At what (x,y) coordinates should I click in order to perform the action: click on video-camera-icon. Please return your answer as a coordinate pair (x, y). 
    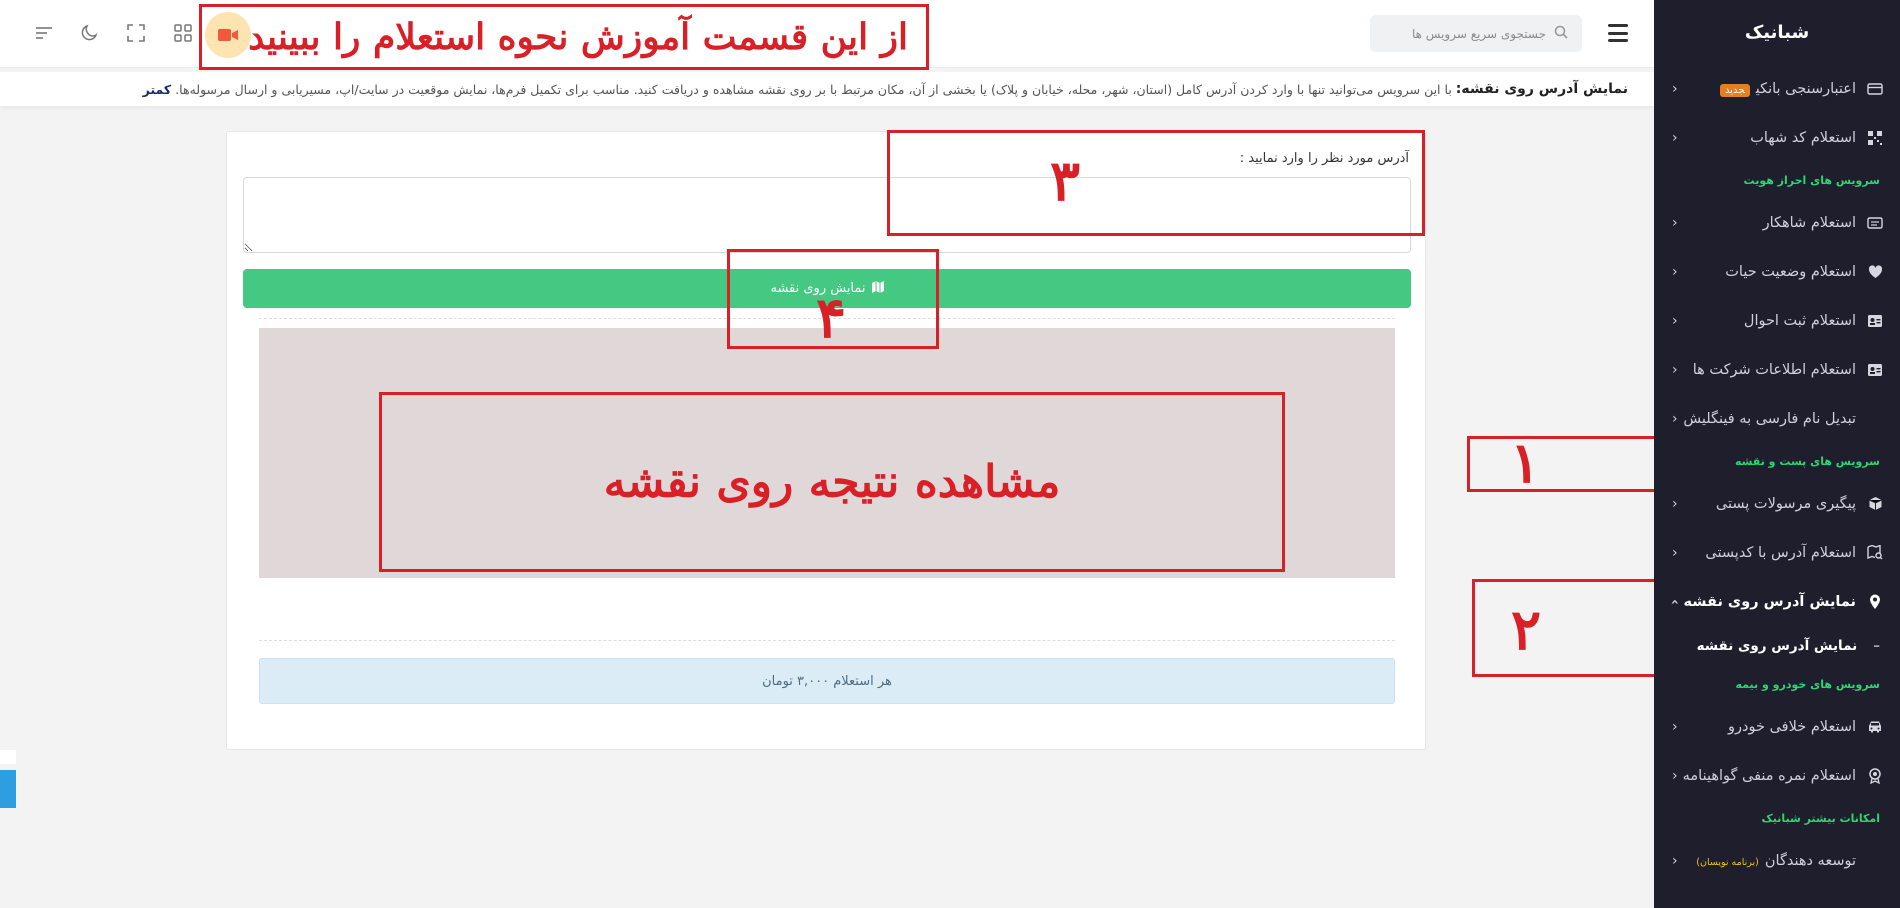
    Looking at the image, I should click on (228, 35).